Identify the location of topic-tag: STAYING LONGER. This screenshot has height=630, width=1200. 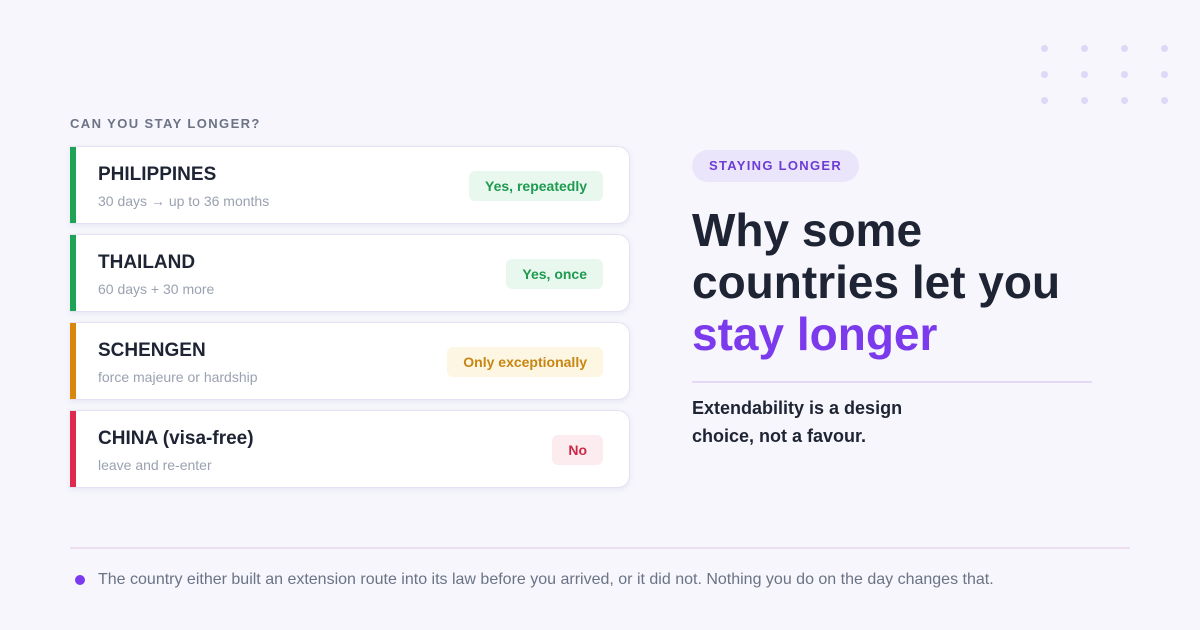
(776, 166).